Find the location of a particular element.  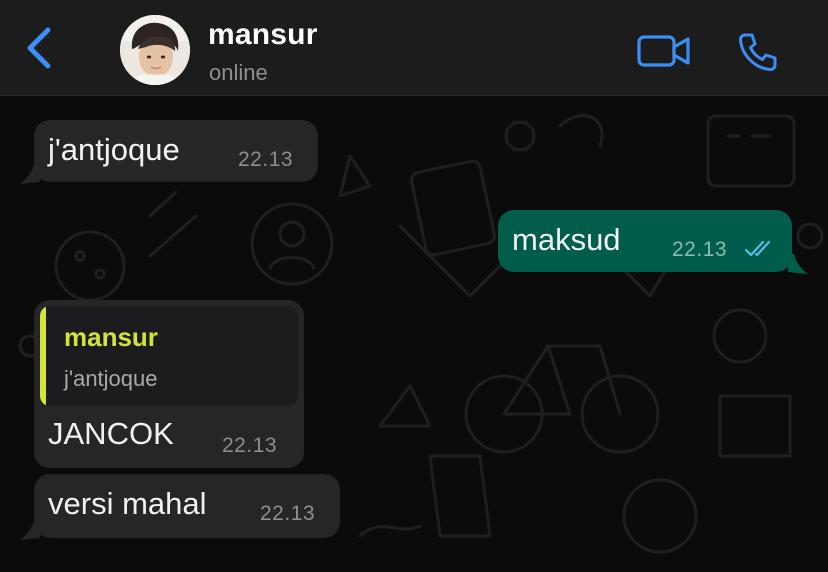

quoted-text: j'antjoque is located at coordinates (111, 378).